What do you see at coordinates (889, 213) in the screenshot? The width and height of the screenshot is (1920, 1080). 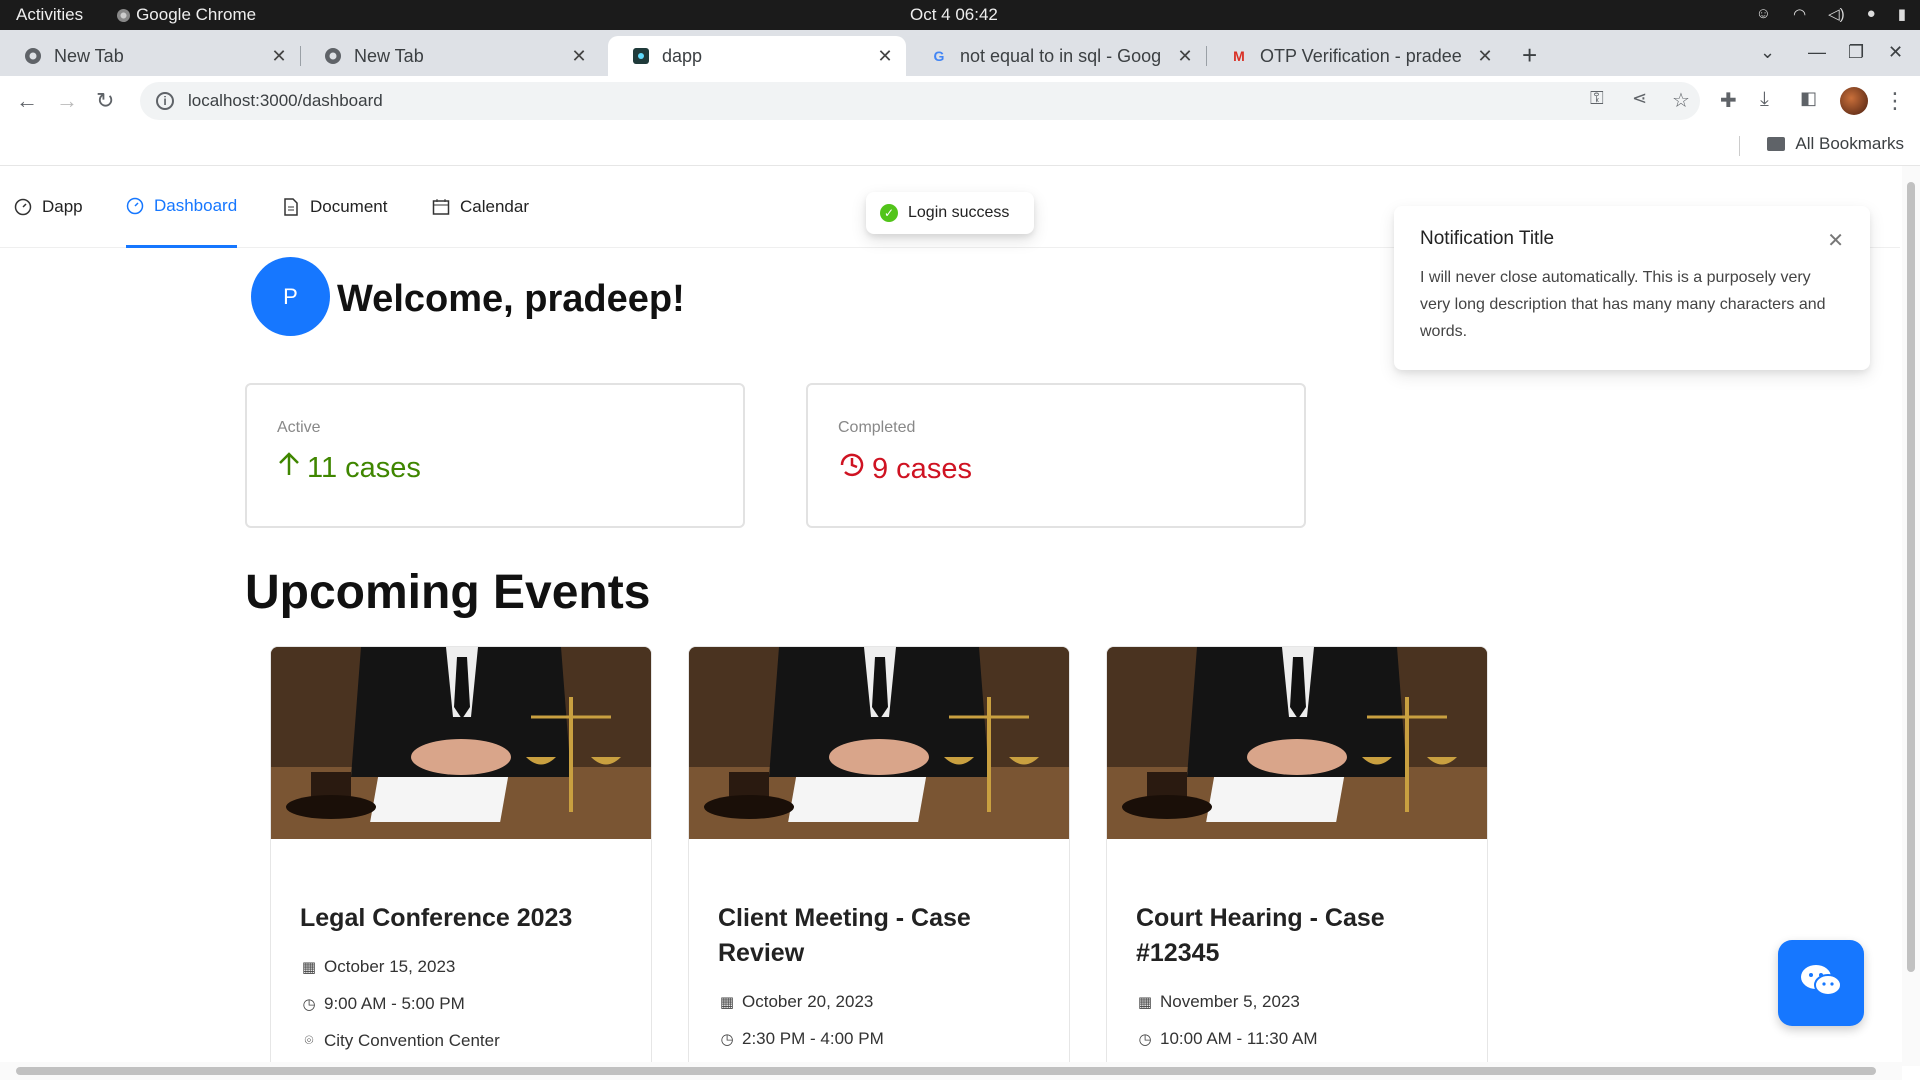 I see `check-circle-icon: ✓` at bounding box center [889, 213].